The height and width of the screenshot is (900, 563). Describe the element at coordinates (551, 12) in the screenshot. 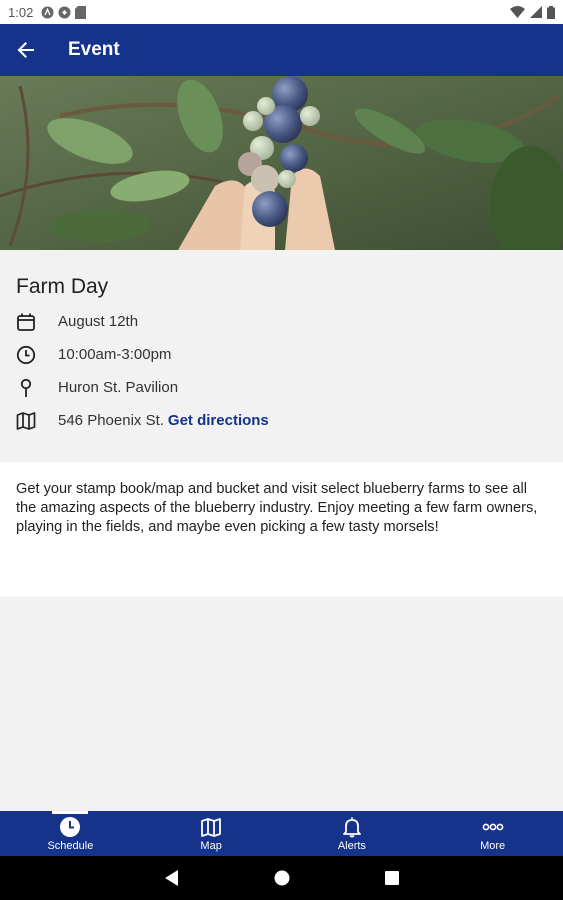

I see `battery-icon` at that location.